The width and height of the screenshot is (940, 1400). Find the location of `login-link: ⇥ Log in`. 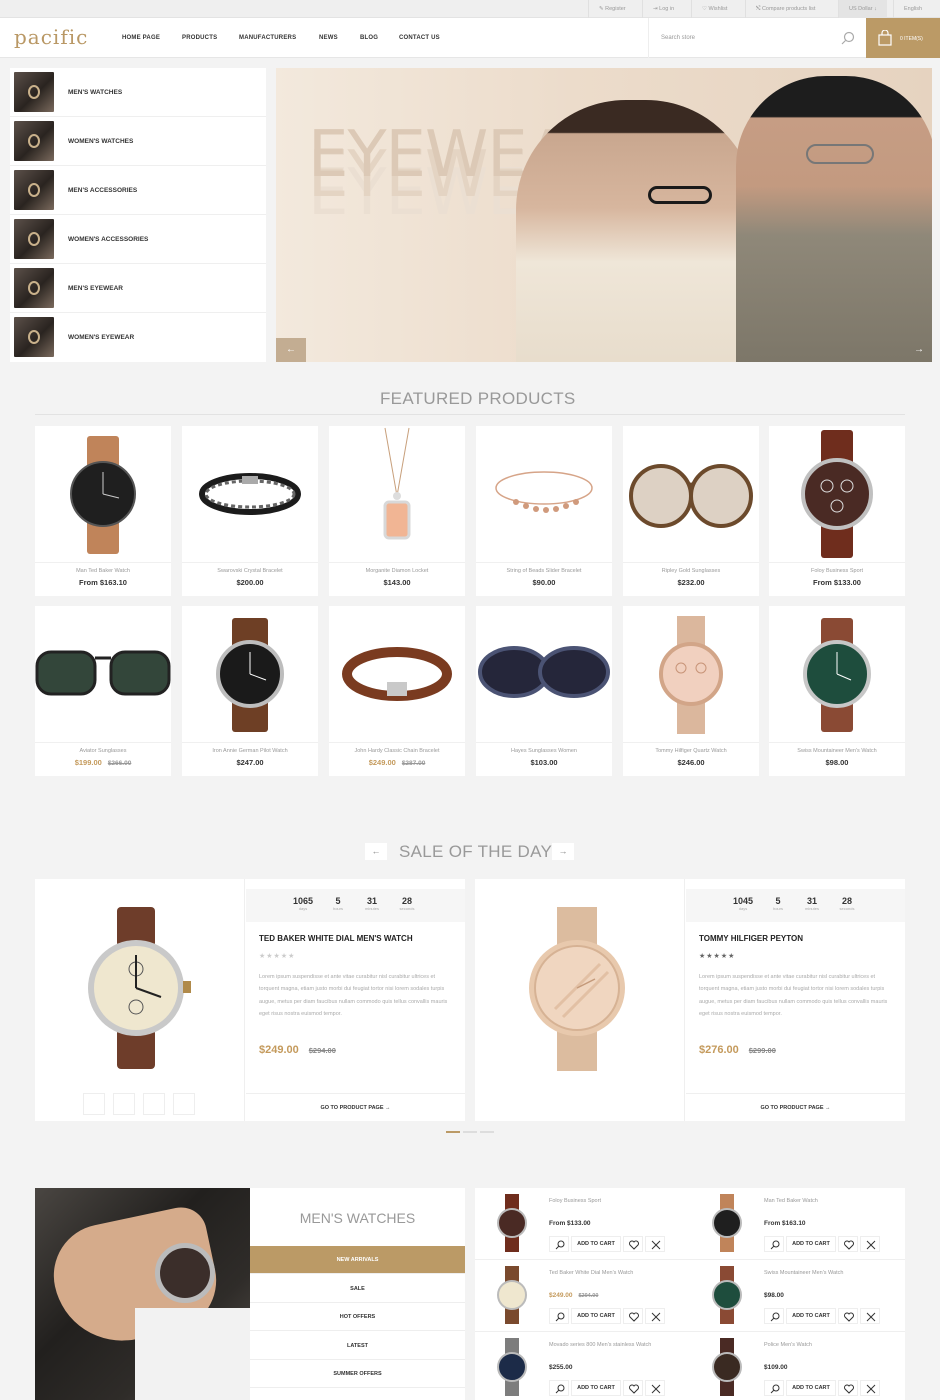

login-link: ⇥ Log in is located at coordinates (663, 9).